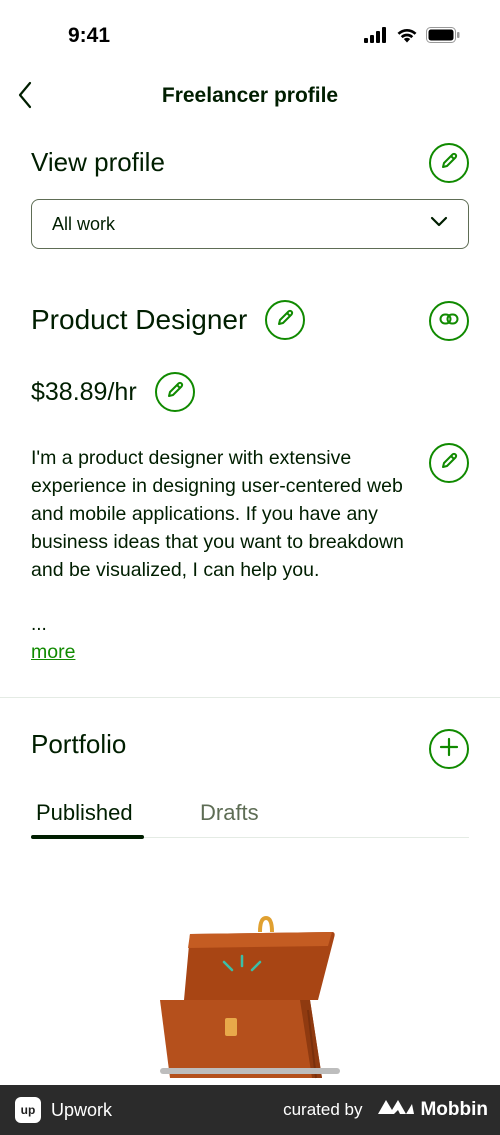  Describe the element at coordinates (323, 1109) in the screenshot. I see `curated-by-label: curated by` at that location.